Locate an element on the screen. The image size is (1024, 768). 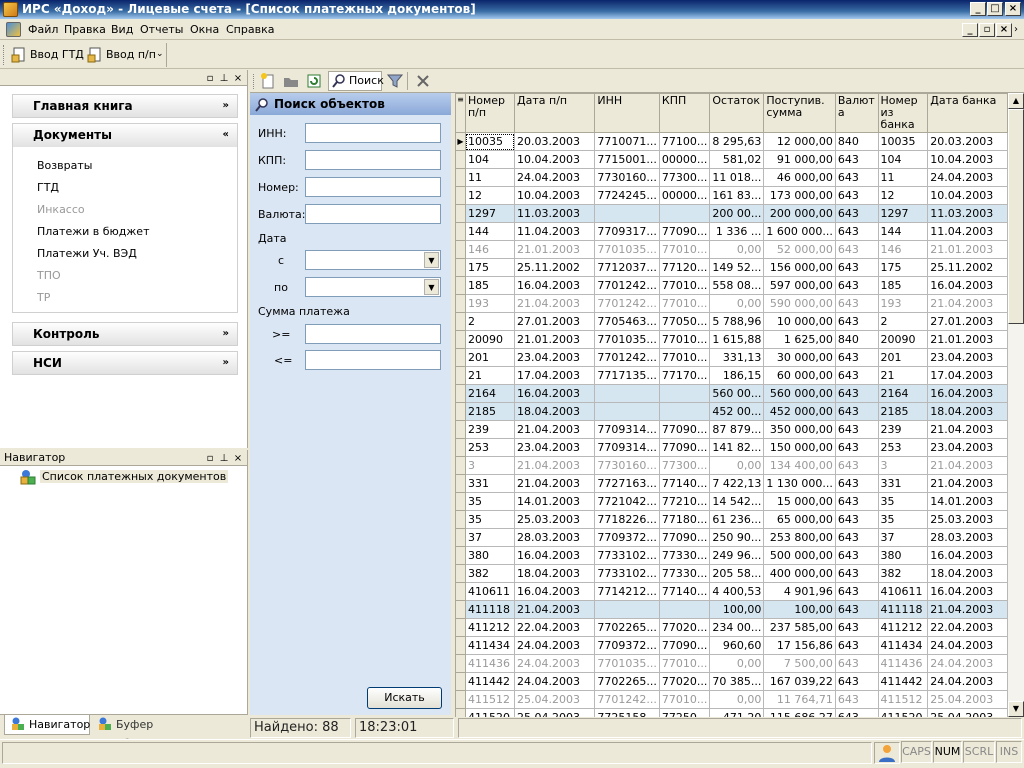
table-cell: 167 039,22 is located at coordinates (799, 681).